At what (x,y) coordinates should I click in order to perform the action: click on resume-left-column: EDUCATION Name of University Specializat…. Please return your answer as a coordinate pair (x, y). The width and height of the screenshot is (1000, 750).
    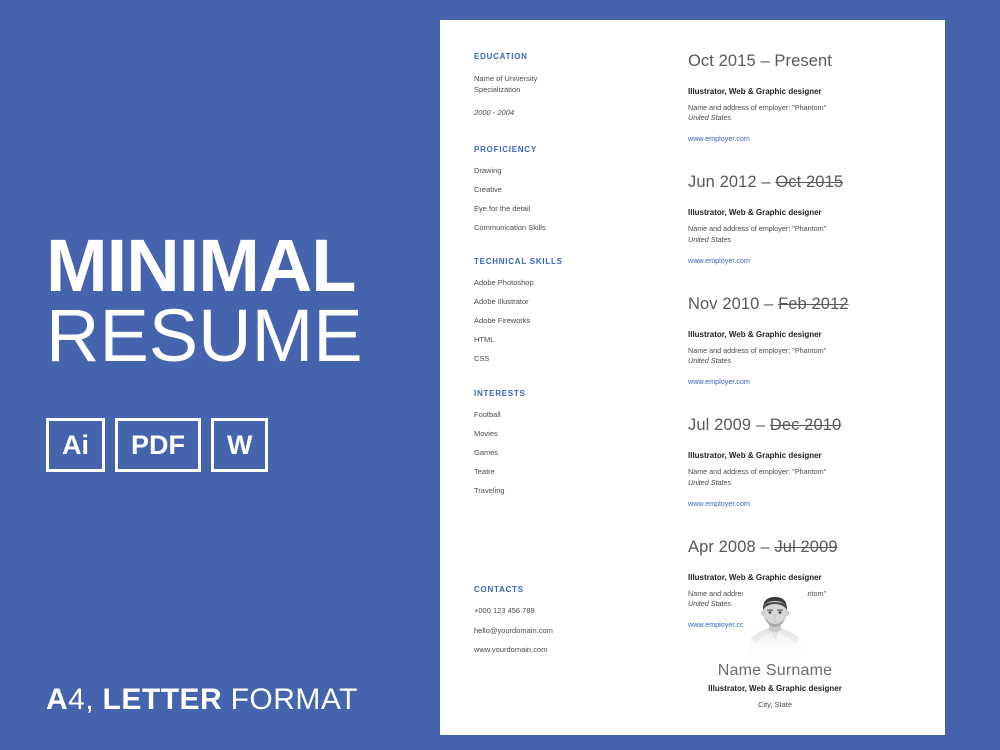
    Looking at the image, I should click on (561, 273).